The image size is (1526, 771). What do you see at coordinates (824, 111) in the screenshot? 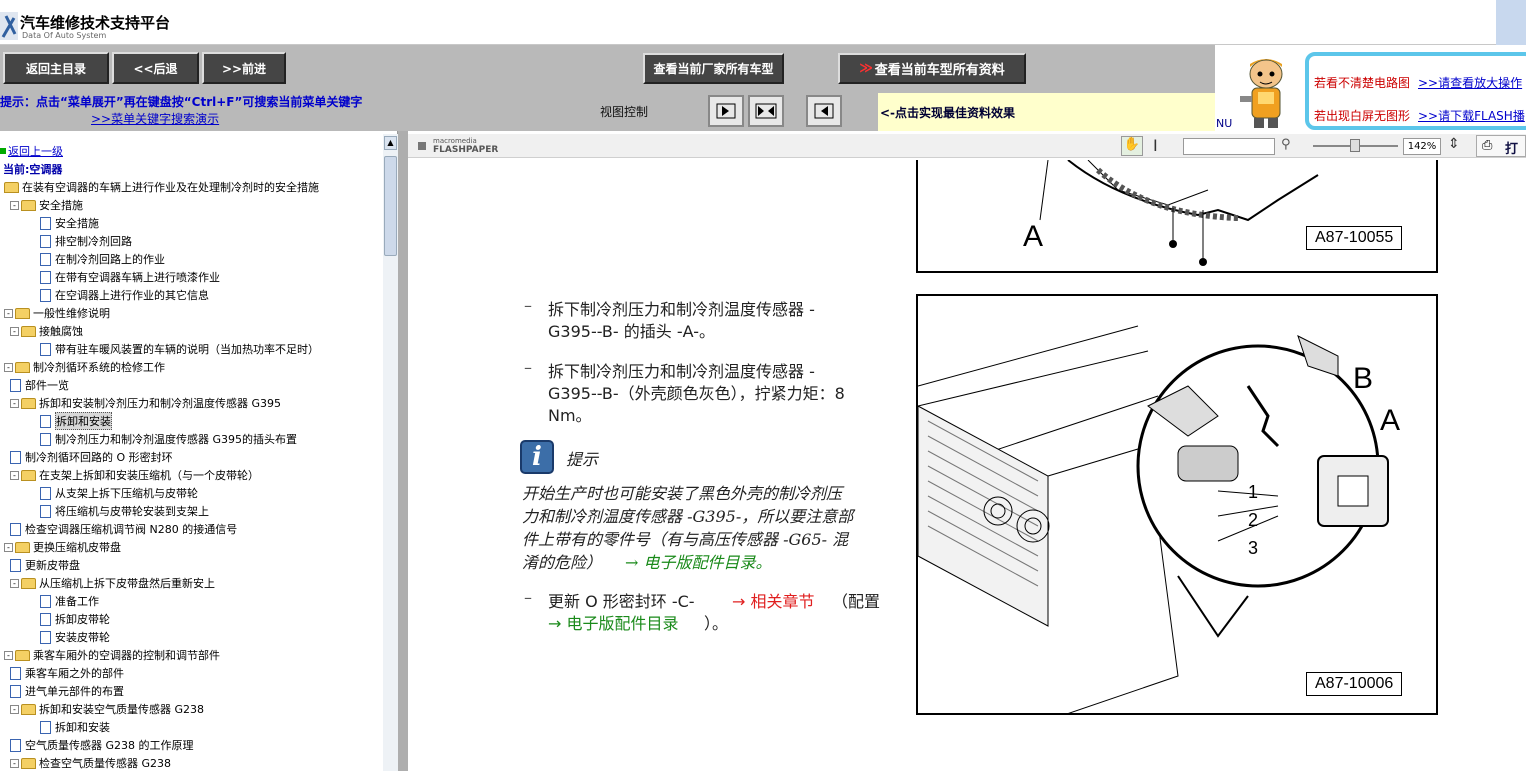
I see `collapse-left-button` at bounding box center [824, 111].